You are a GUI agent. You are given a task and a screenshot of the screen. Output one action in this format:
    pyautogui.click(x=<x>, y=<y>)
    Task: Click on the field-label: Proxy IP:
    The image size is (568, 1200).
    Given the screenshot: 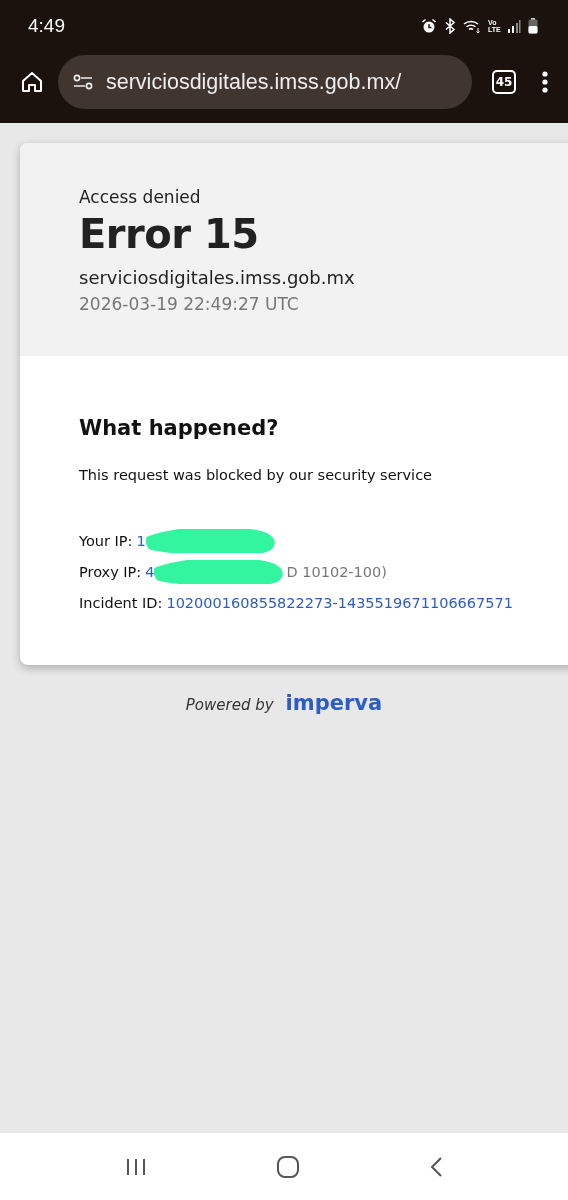 What is the action you would take?
    pyautogui.click(x=110, y=572)
    